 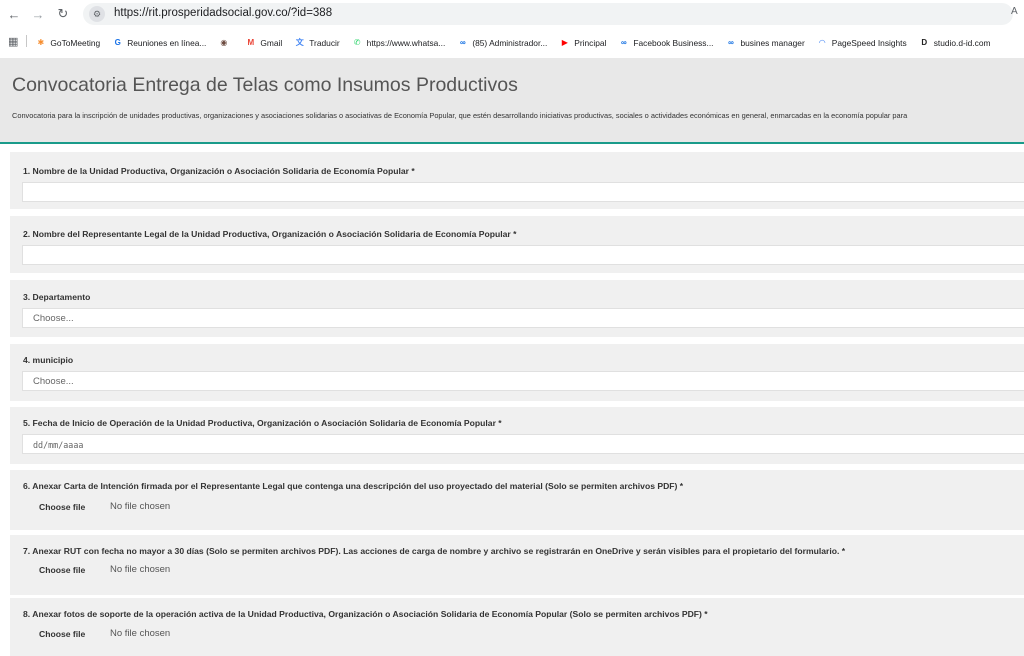 I want to click on bookmark-label: GoToMeeting, so click(x=75, y=42).